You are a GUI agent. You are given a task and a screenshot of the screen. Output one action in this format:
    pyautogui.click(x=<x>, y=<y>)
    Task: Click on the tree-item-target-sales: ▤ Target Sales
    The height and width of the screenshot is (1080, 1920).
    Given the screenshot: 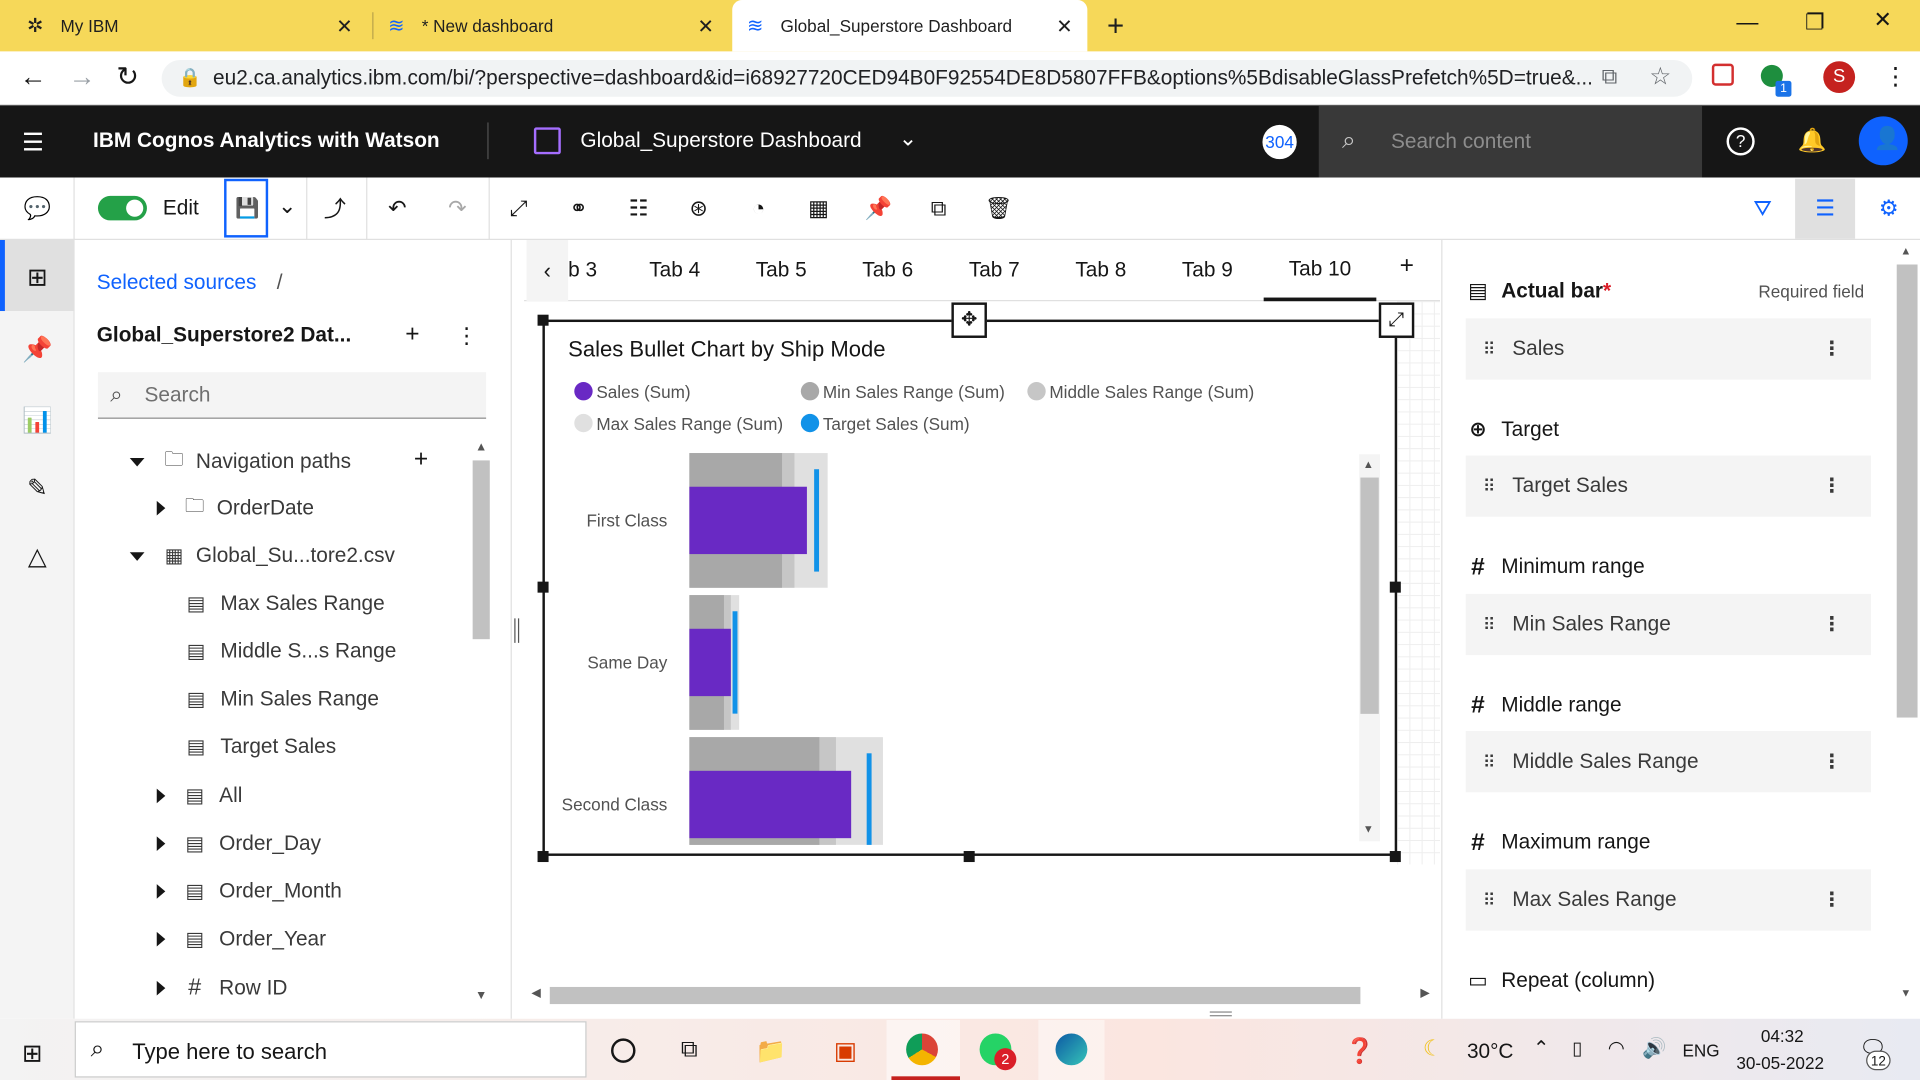 What is the action you would take?
    pyautogui.click(x=260, y=747)
    